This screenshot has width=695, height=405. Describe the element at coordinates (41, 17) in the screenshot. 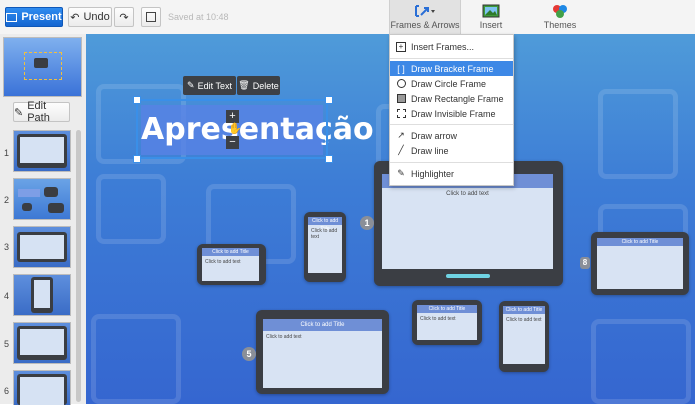

I see `present-label: Present` at that location.